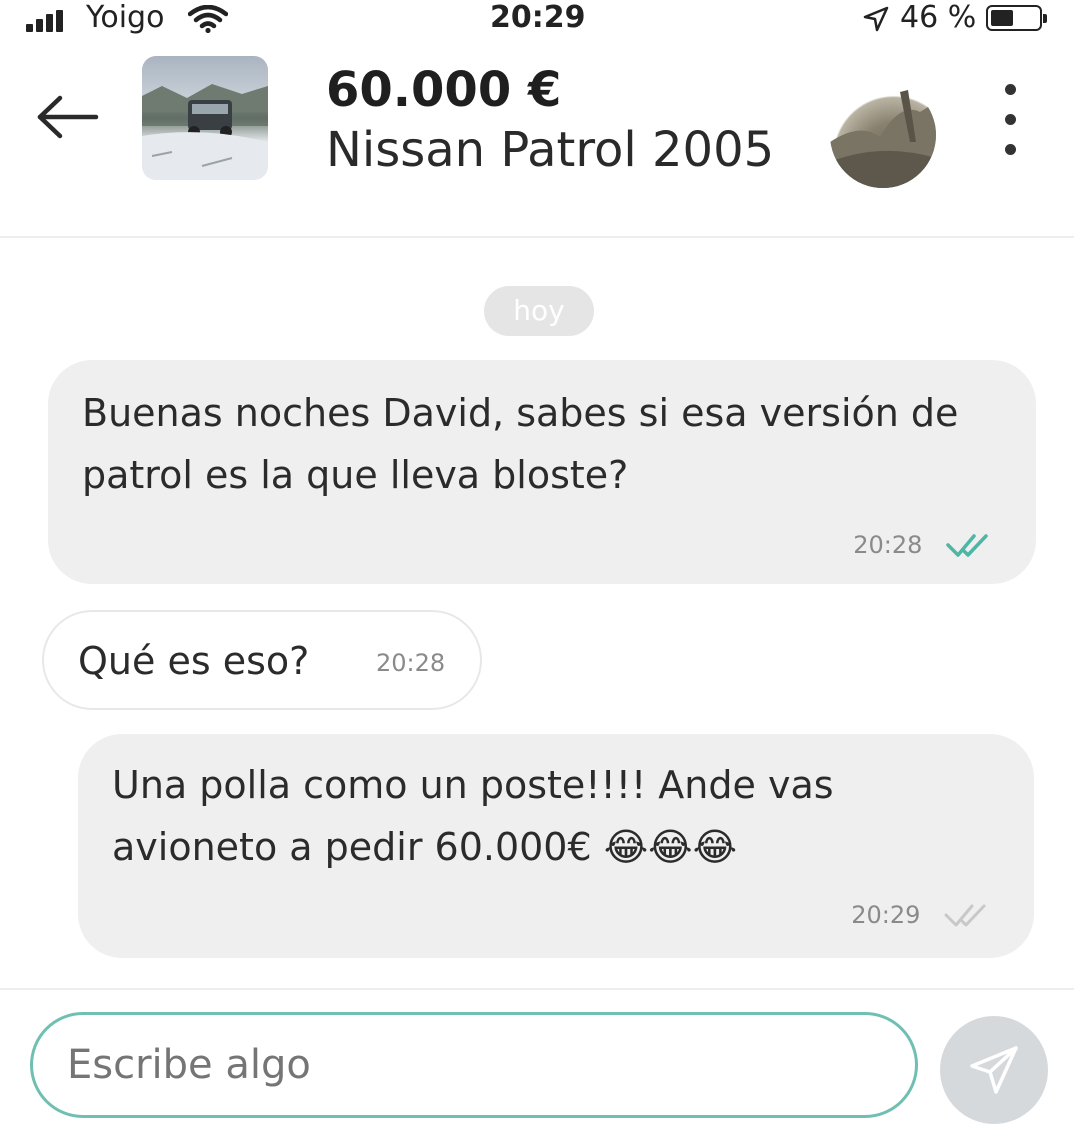  Describe the element at coordinates (965, 915) in the screenshot. I see `delivered-ticks-icon` at that location.